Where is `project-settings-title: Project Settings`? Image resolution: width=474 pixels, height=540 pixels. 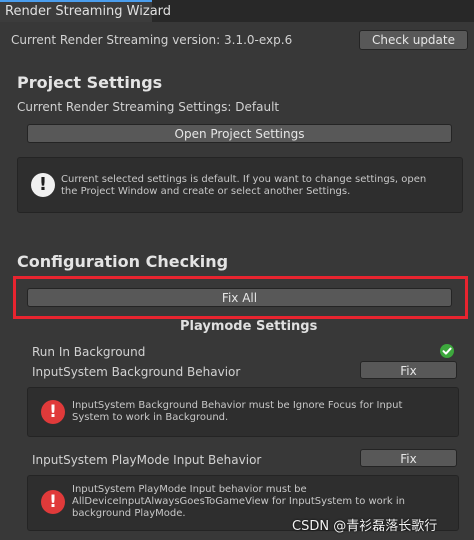
project-settings-title: Project Settings is located at coordinates (90, 82).